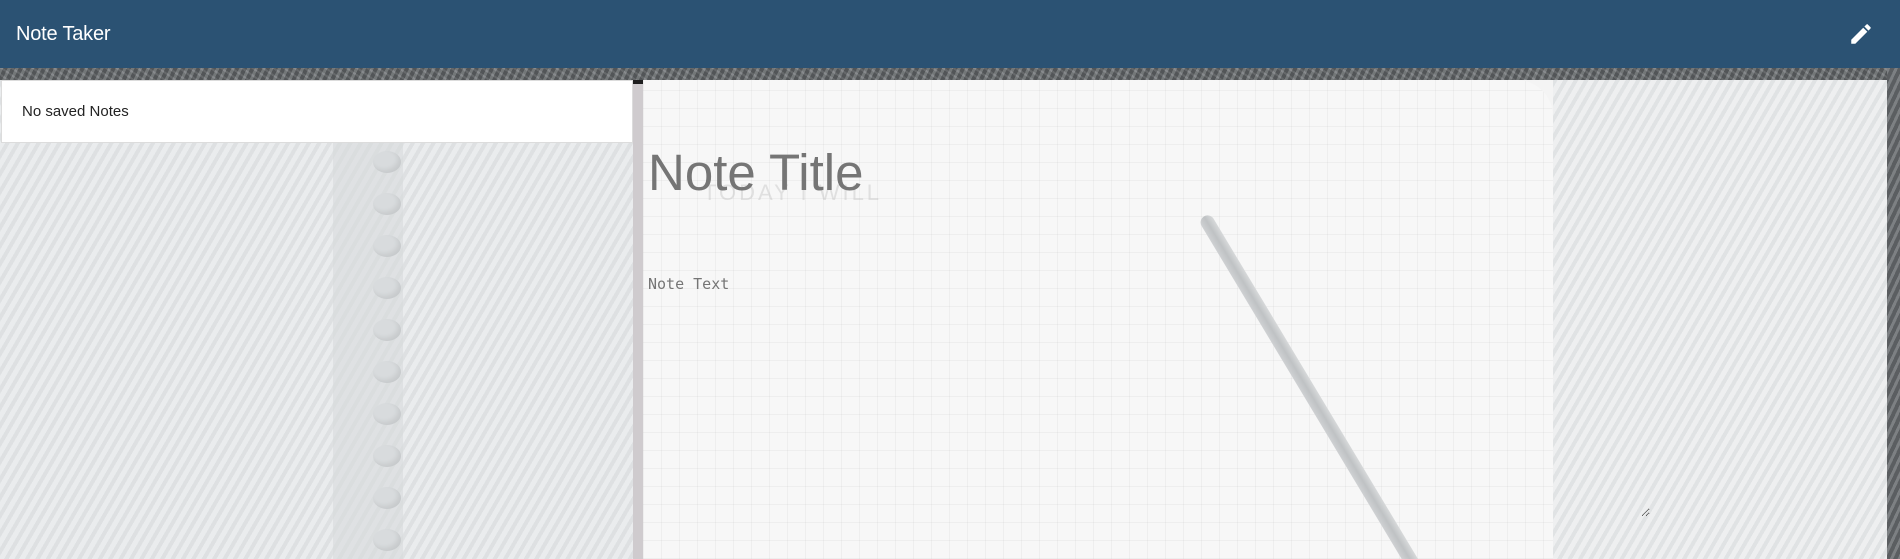 The image size is (1900, 559). I want to click on divider-cap, so click(638, 82).